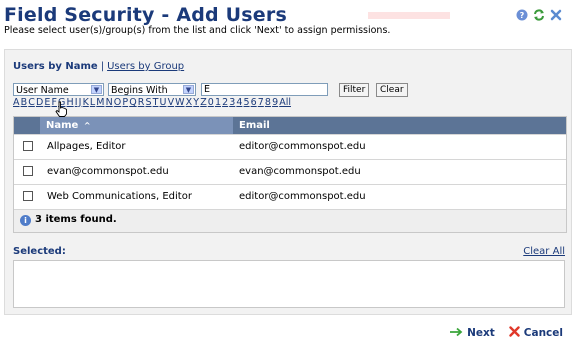 The height and width of the screenshot is (344, 576). What do you see at coordinates (218, 102) in the screenshot?
I see `alphabet-letter-link: 1` at bounding box center [218, 102].